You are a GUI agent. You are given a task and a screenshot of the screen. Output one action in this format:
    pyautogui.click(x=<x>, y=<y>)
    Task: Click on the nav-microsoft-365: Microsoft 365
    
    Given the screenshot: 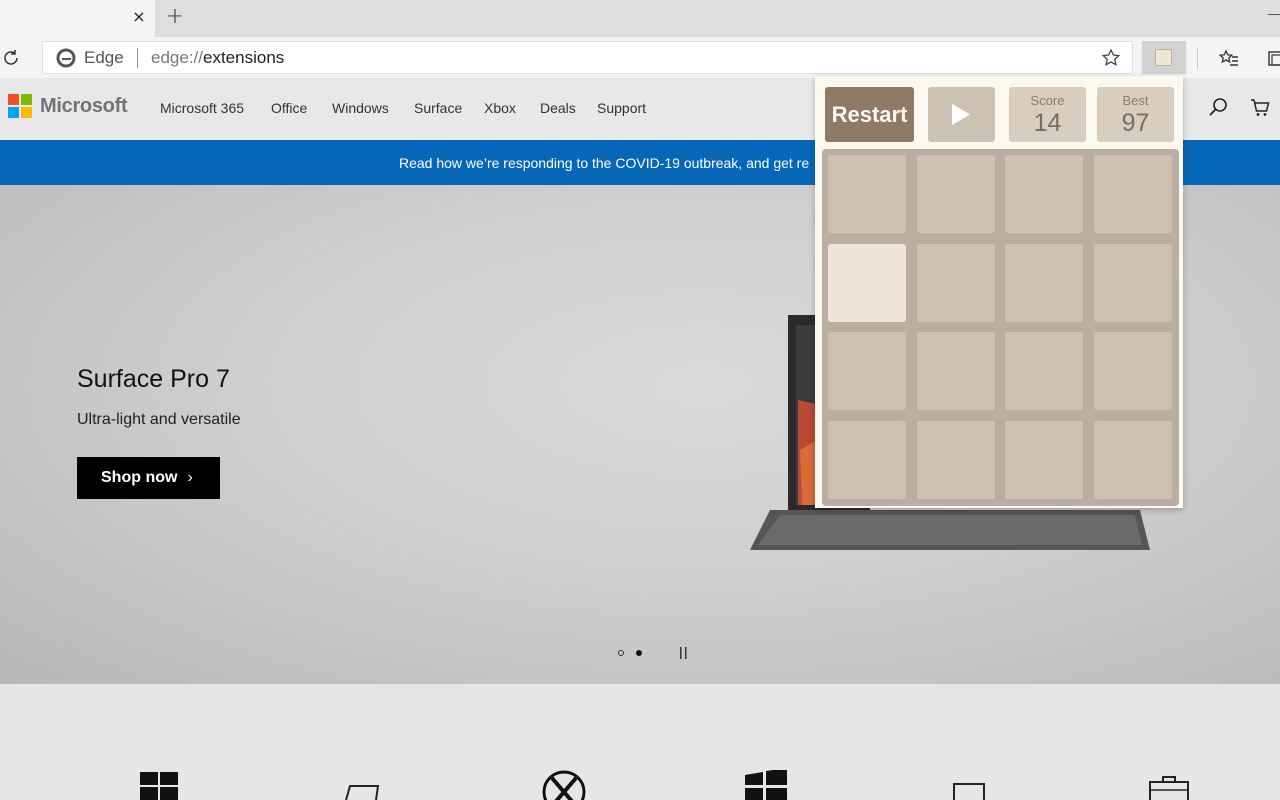 What is the action you would take?
    pyautogui.click(x=202, y=108)
    